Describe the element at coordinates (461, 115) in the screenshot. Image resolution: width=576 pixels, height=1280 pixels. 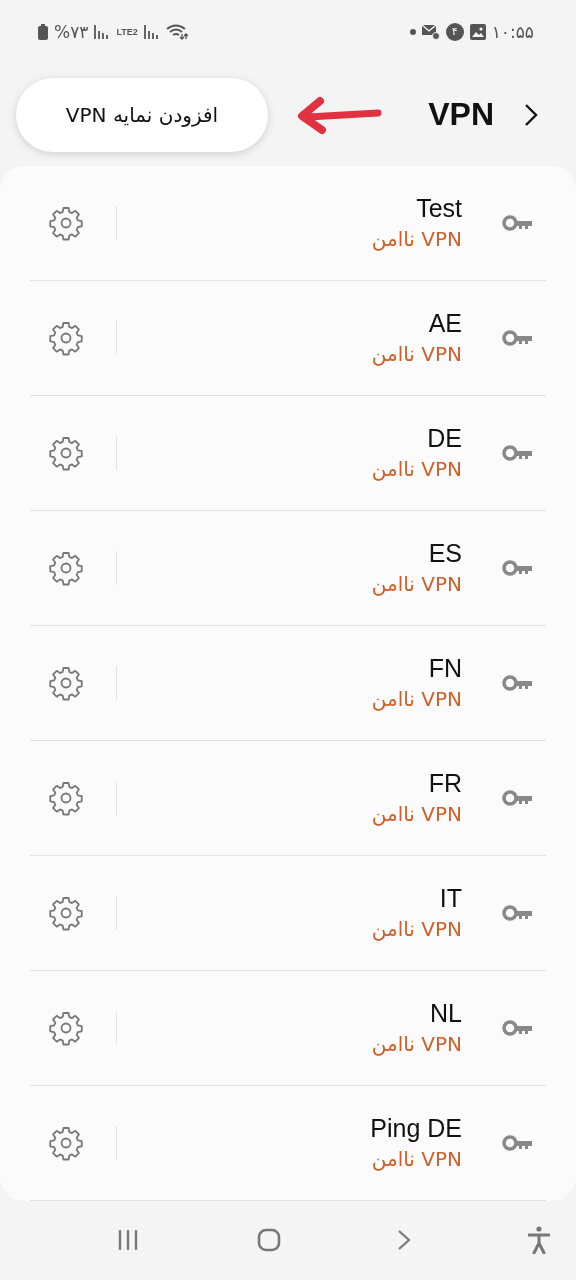
I see `page-title: VPN` at that location.